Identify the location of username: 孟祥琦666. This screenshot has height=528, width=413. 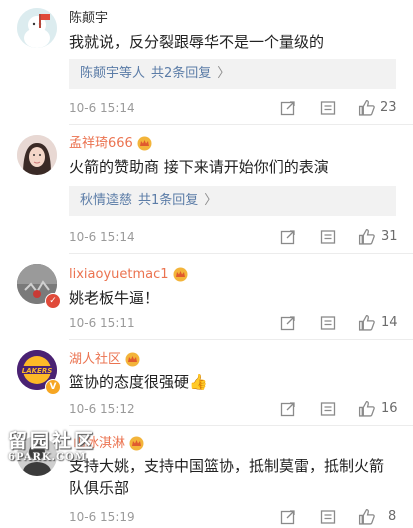
(111, 144).